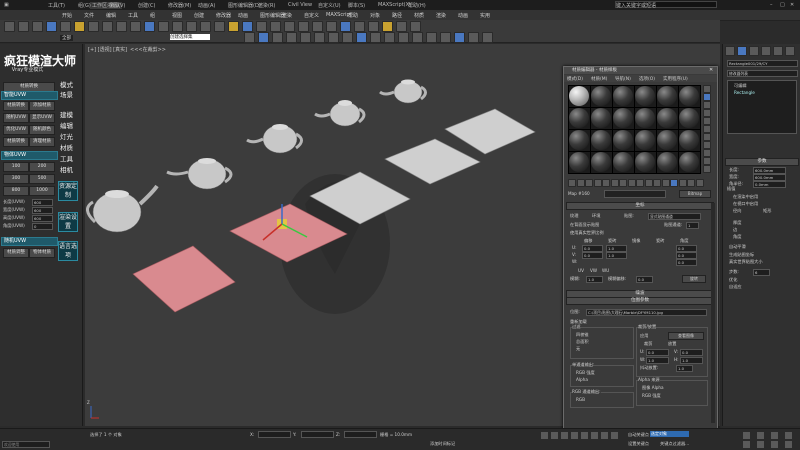  I want to click on title-menu-item: Civil View, so click(300, 5).